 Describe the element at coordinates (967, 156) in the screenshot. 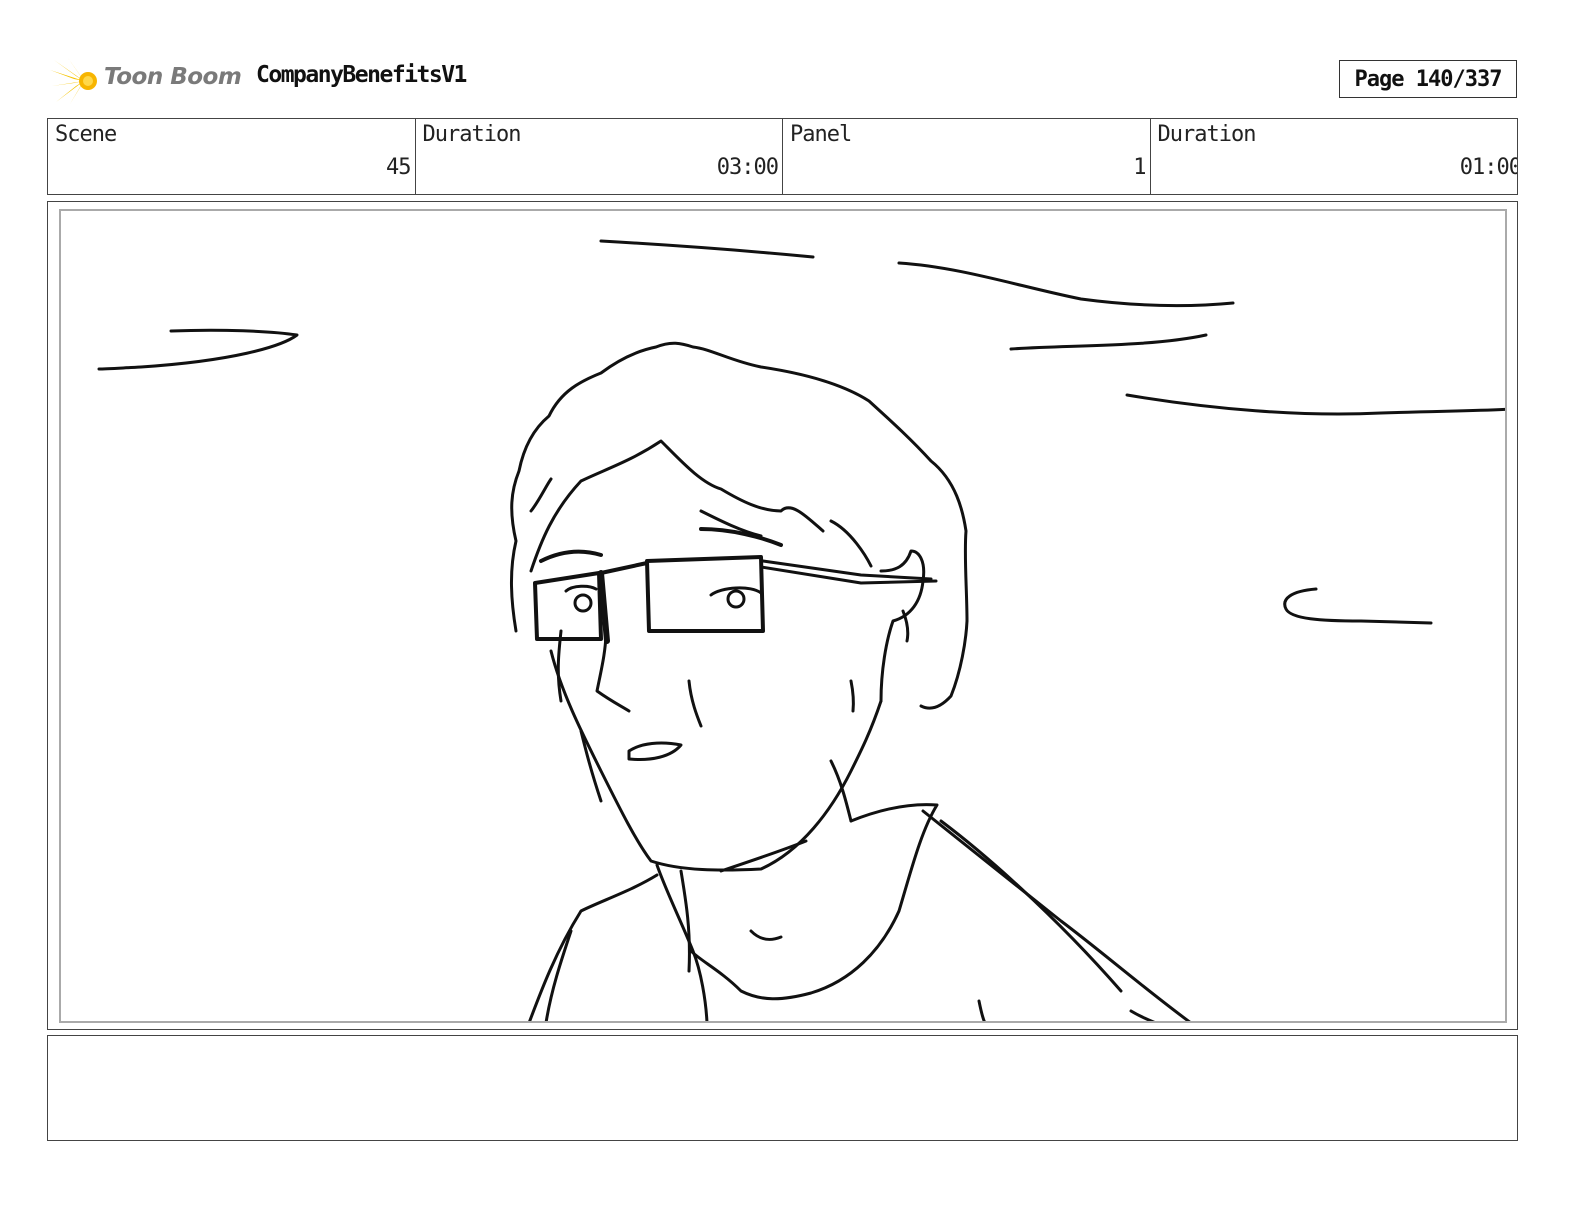

I see `panel-cell: Panel 1` at that location.